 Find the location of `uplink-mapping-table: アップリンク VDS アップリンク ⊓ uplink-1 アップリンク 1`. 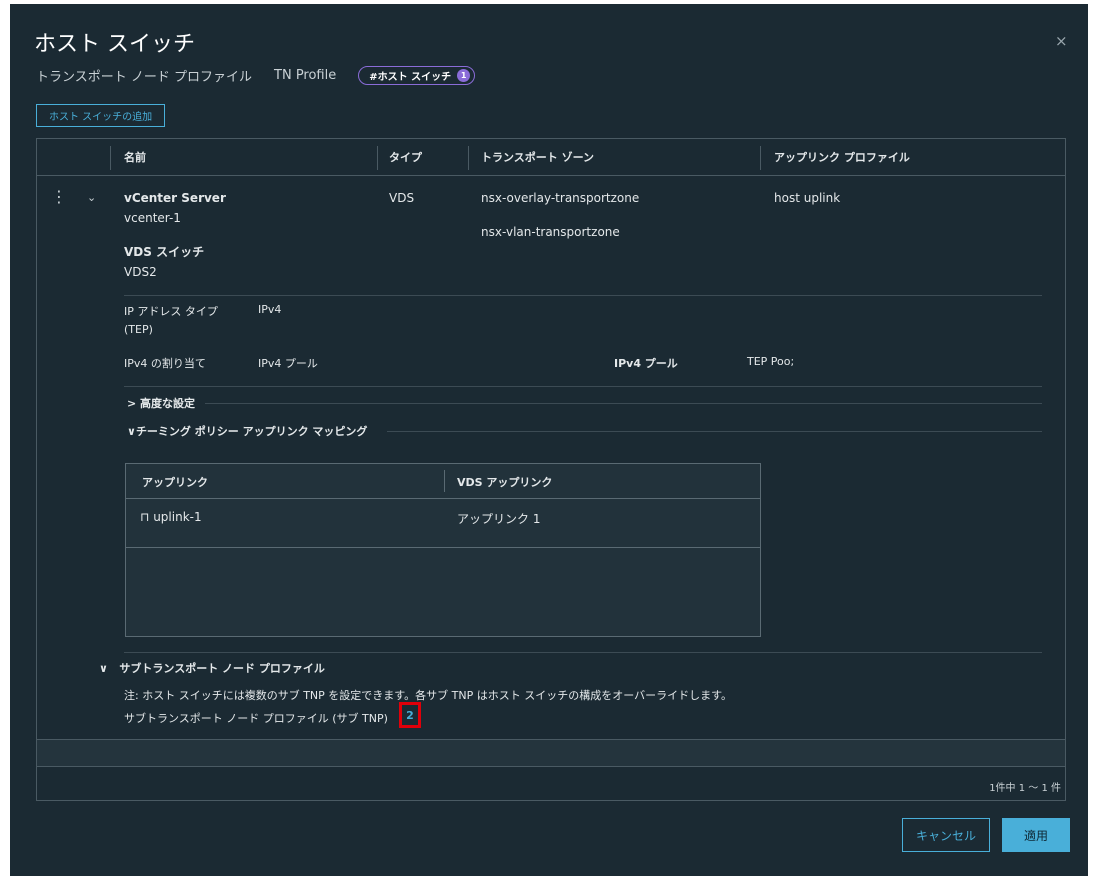

uplink-mapping-table: アップリンク VDS アップリンク ⊓ uplink-1 アップリンク 1 is located at coordinates (443, 550).